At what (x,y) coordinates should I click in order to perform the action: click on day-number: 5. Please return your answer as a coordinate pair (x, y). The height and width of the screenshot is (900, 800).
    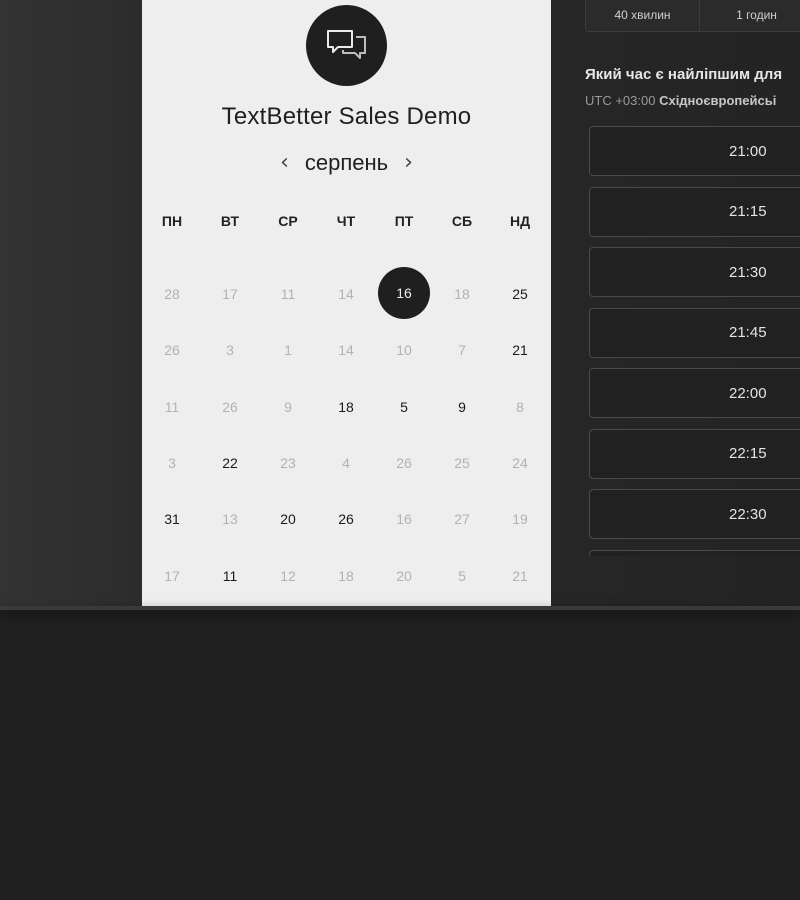
    Looking at the image, I should click on (404, 406).